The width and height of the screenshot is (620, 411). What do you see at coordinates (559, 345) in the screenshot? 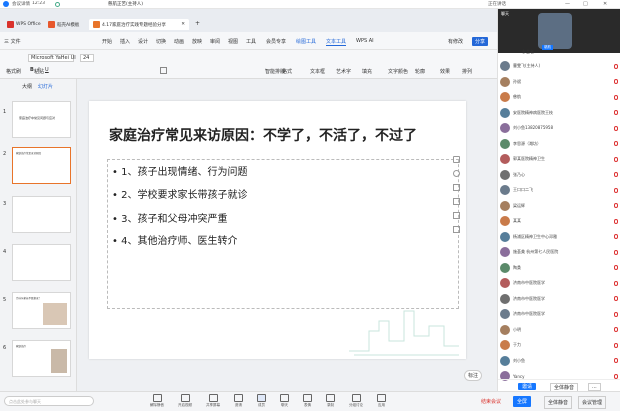
I see `member-item: 于力` at bounding box center [559, 345].